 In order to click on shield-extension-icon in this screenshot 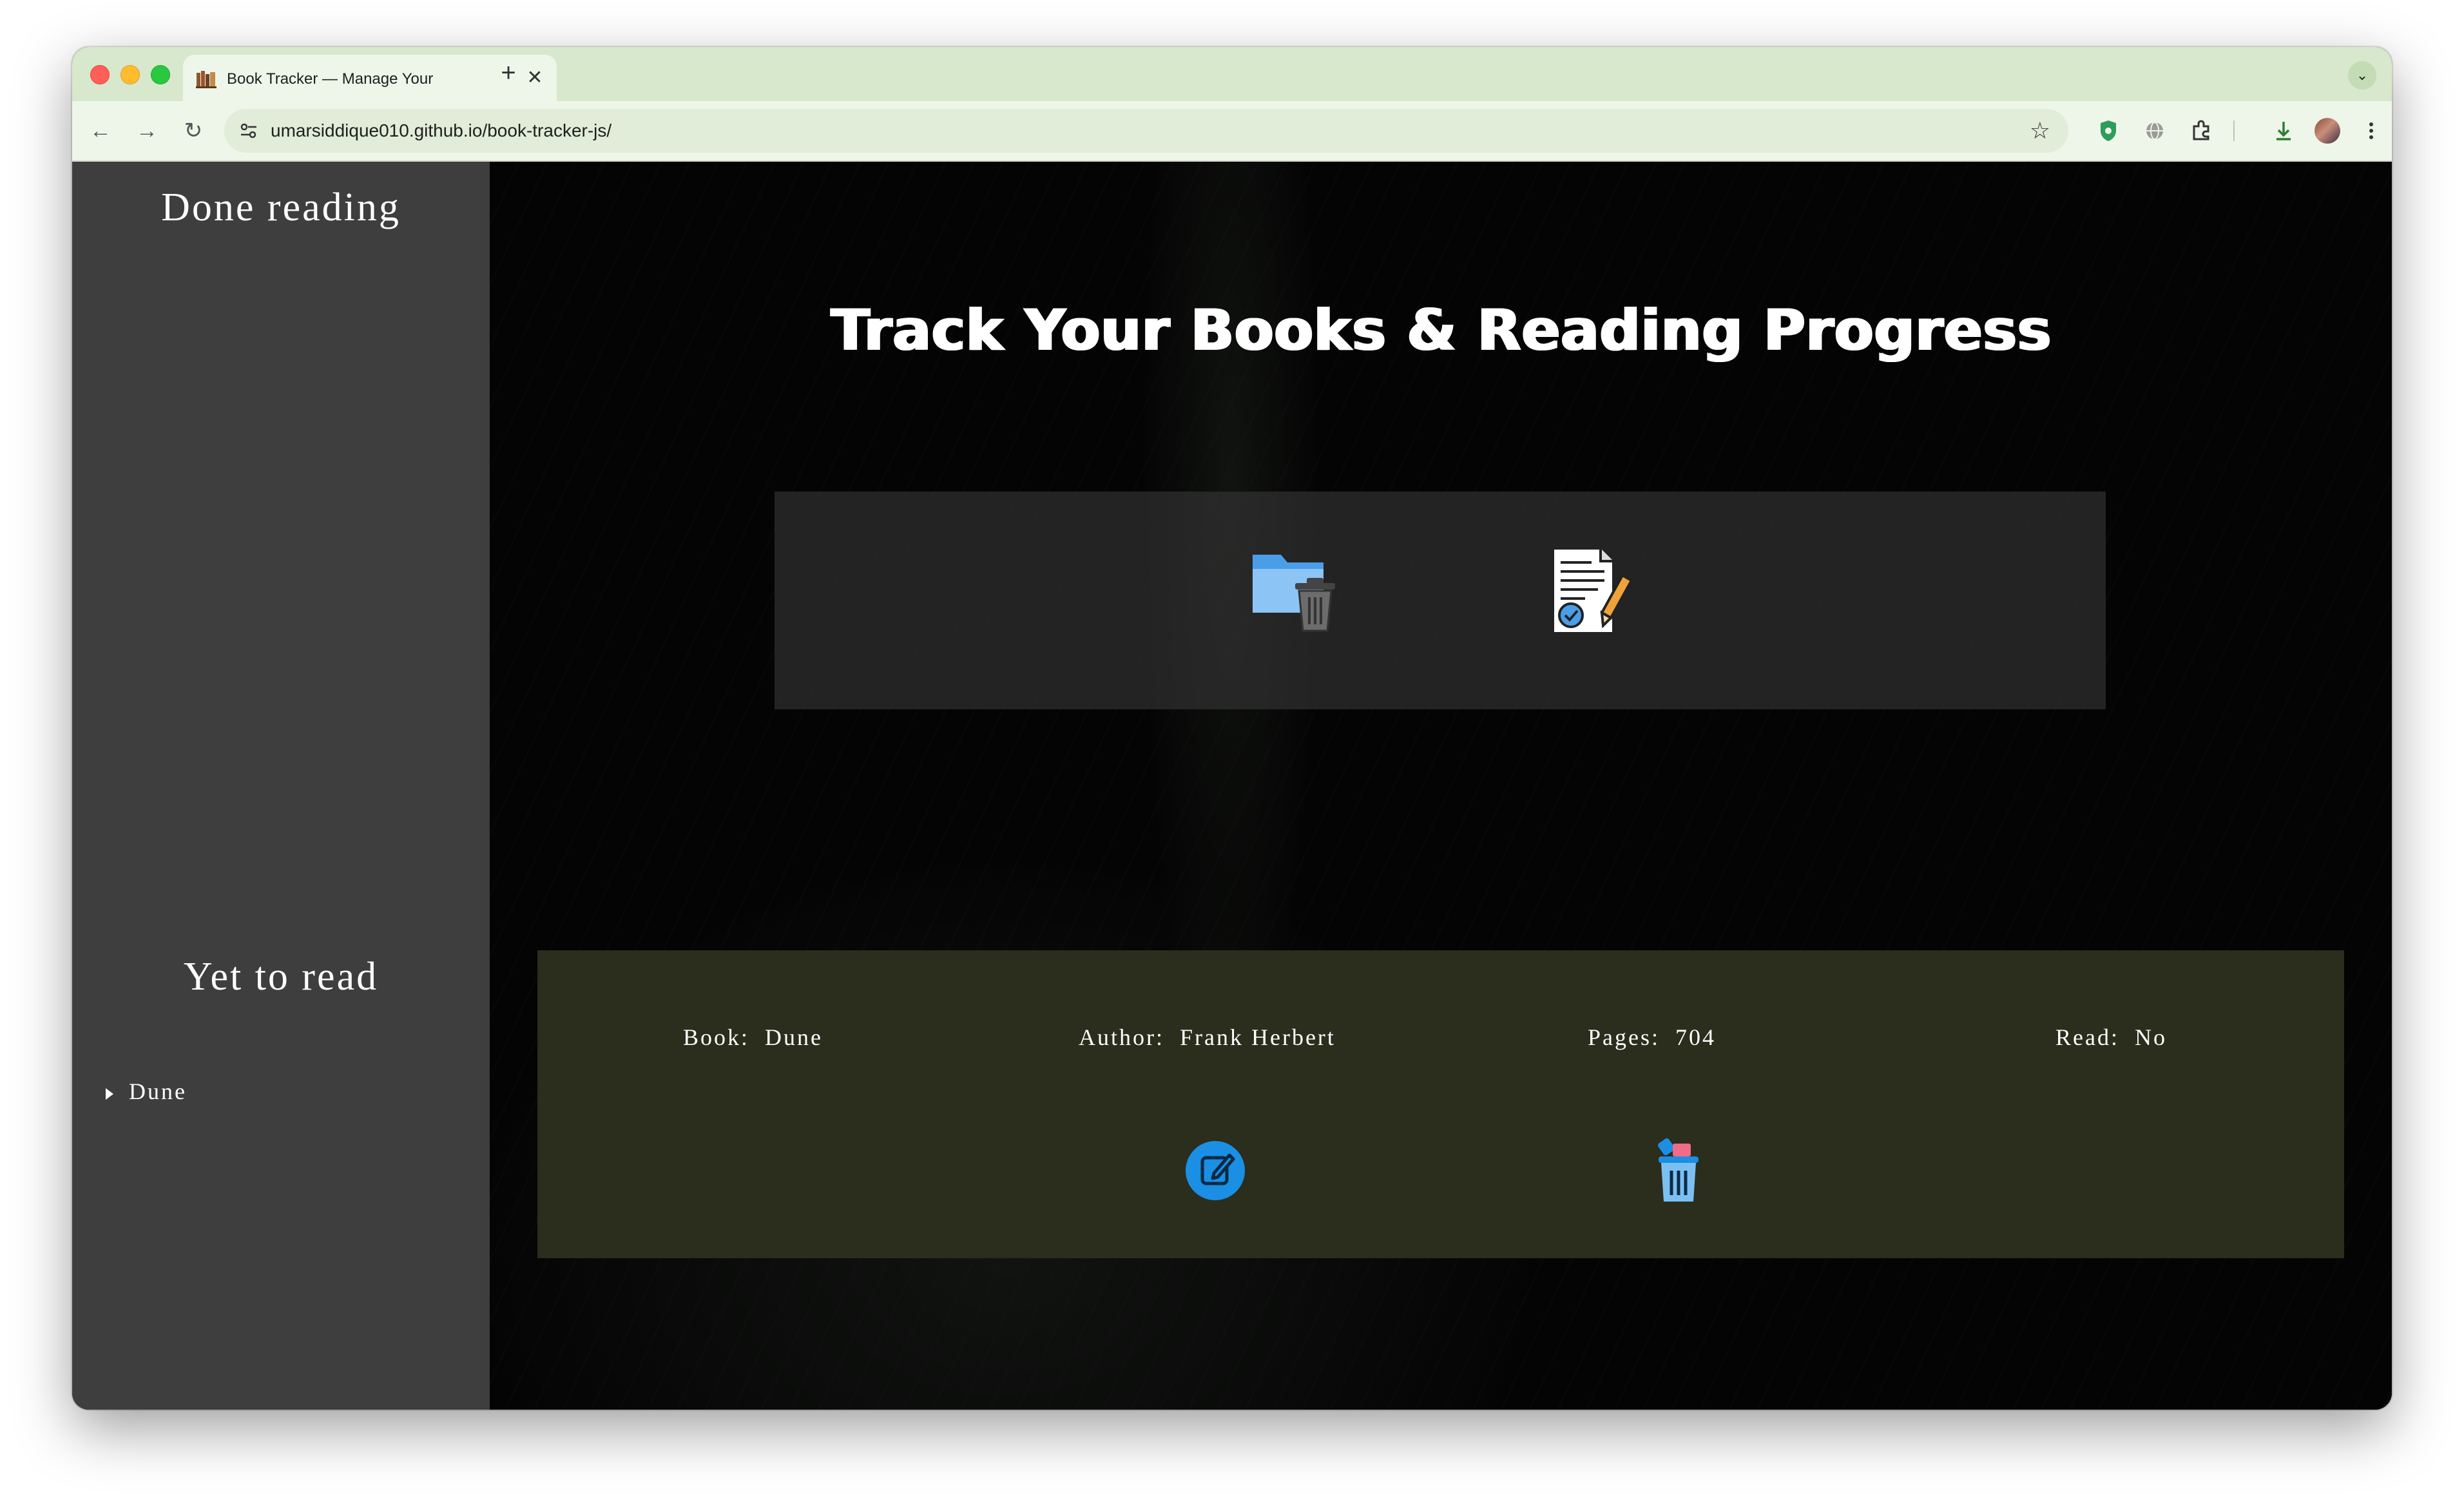, I will do `click(2108, 130)`.